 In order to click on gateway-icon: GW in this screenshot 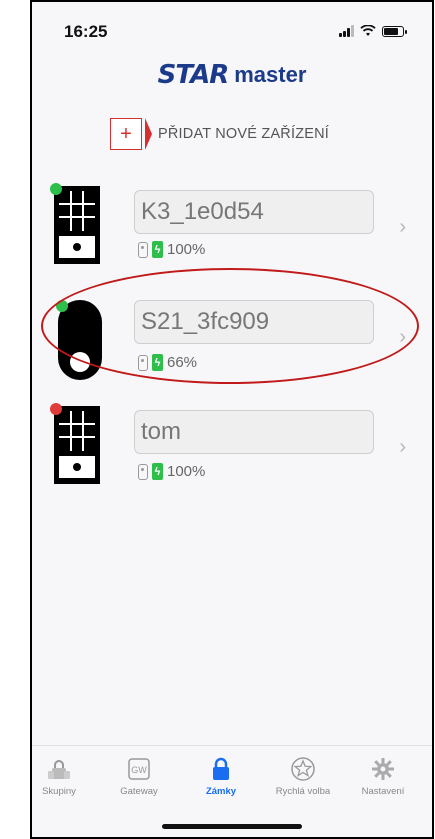, I will do `click(139, 769)`.